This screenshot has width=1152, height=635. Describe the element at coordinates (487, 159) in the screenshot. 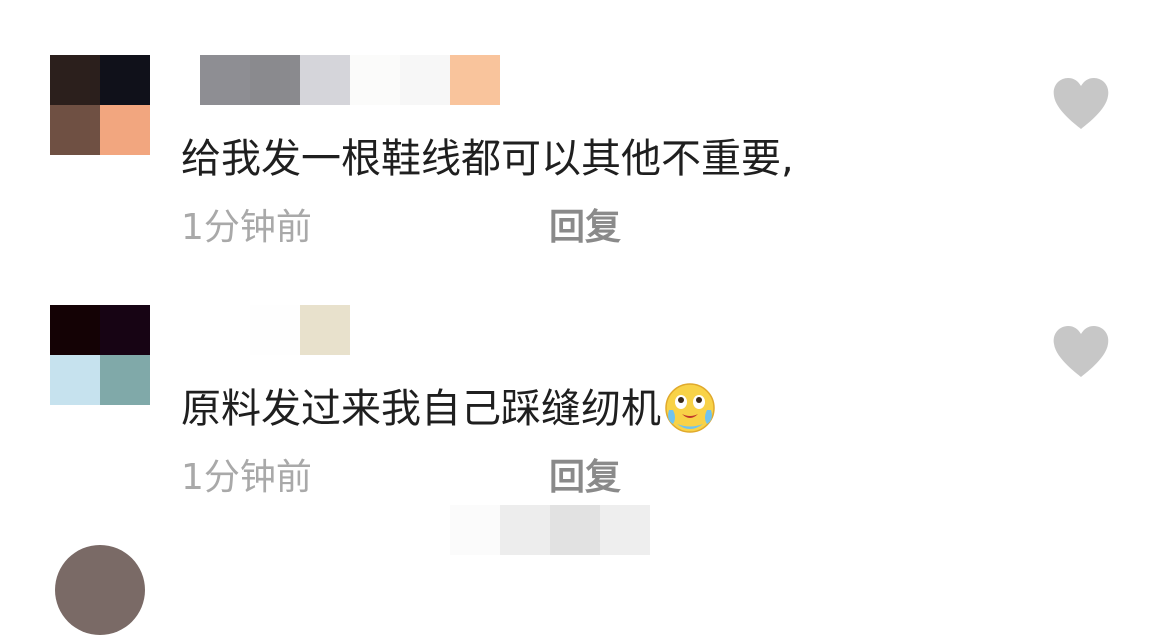

I see `comment-text: 给我发一根鞋线都可以其他不重要,` at that location.